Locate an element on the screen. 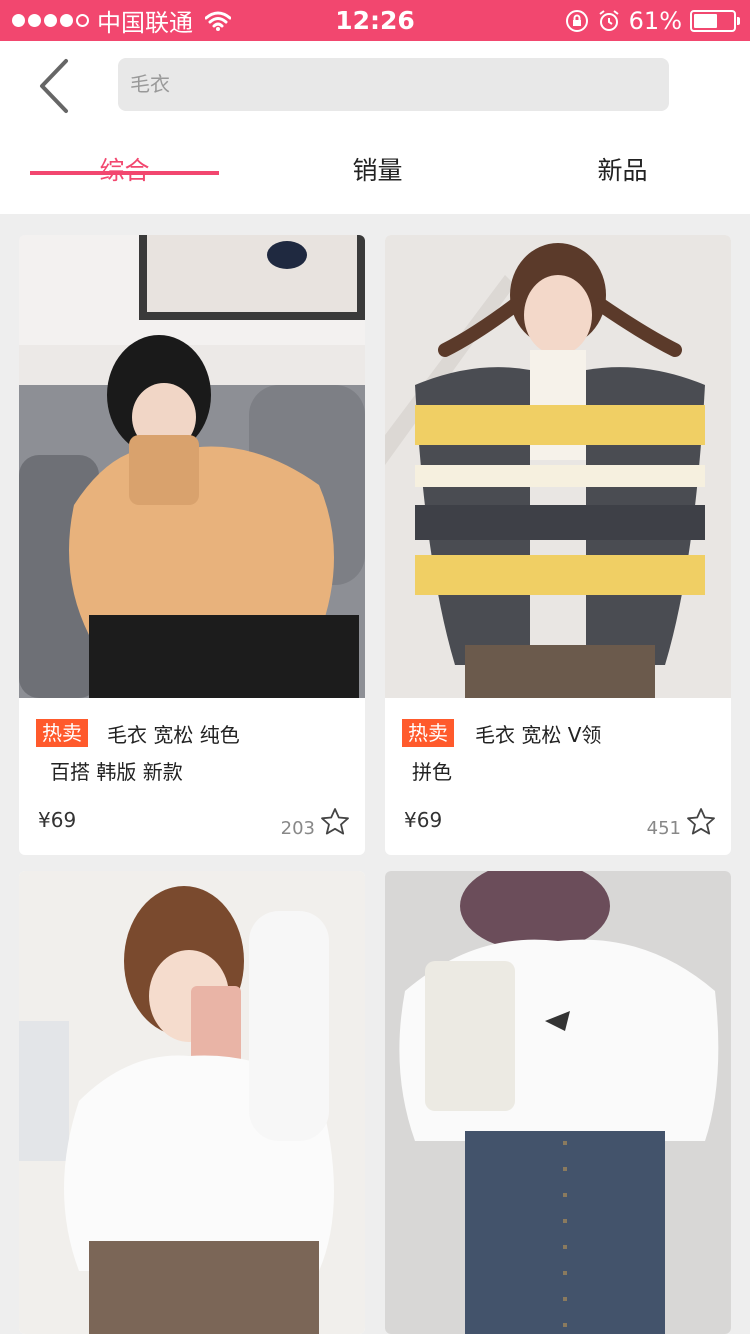 The image size is (750, 1334). tab-new: 新品 is located at coordinates (622, 175).